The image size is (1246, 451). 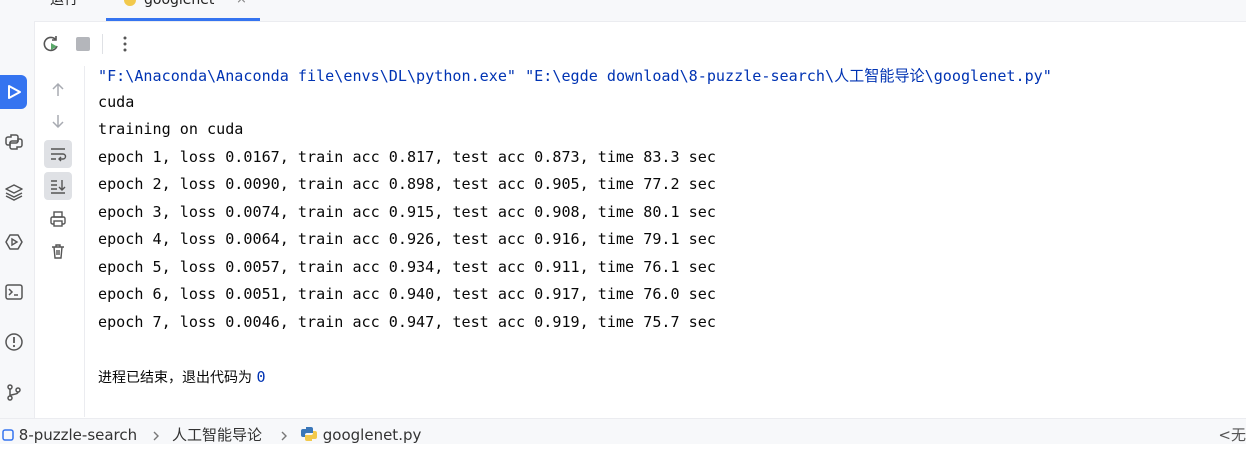 I want to click on project-breadcrumb: 8-puzzle-search, so click(x=69, y=435).